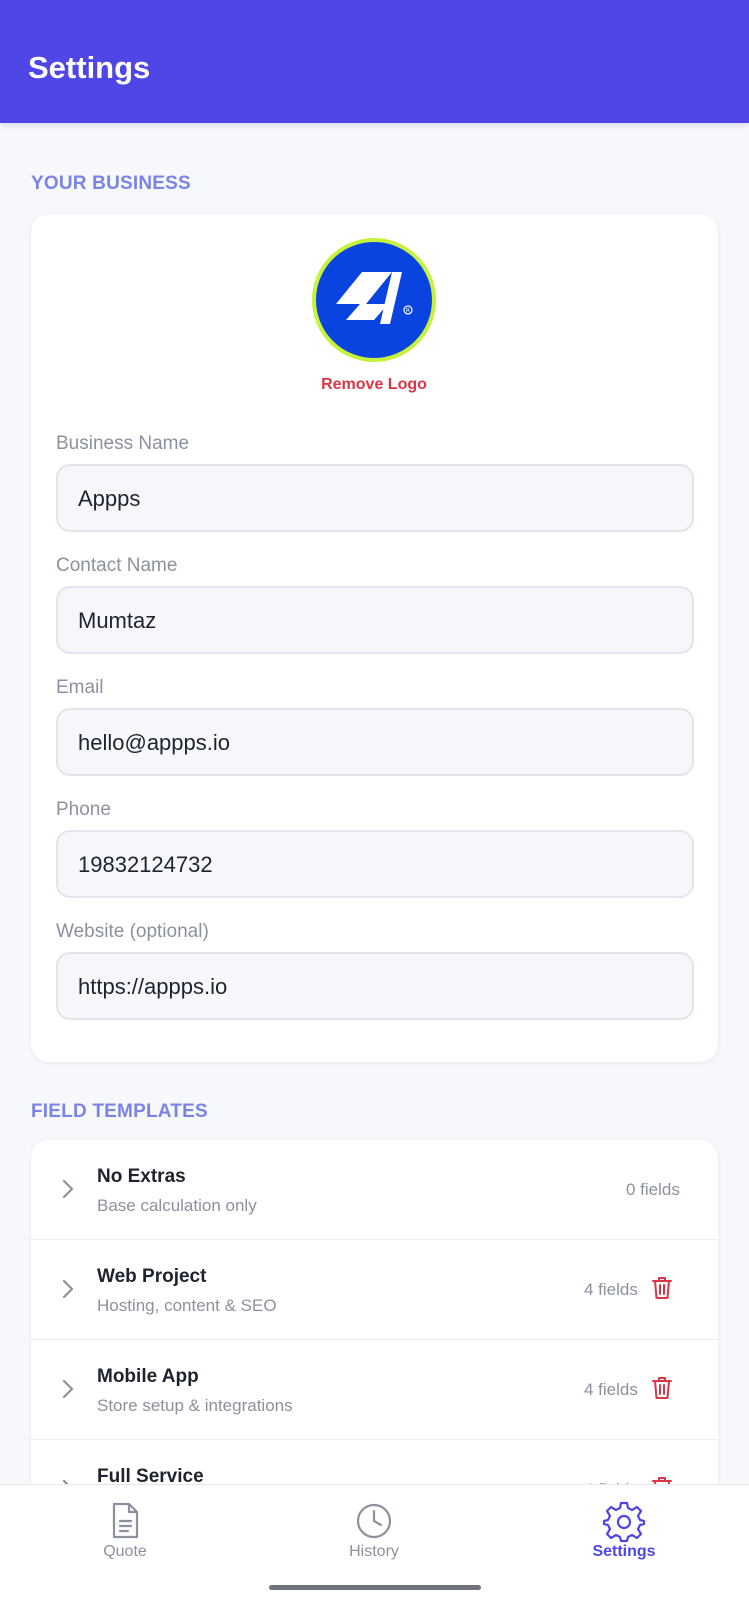 This screenshot has width=749, height=1601. I want to click on template-desc: Base calculation only, so click(177, 1205).